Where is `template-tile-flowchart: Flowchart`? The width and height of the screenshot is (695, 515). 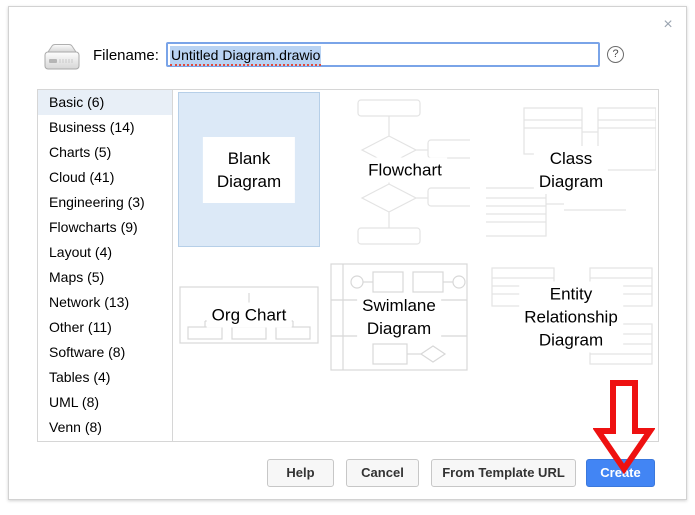 template-tile-flowchart: Flowchart is located at coordinates (405, 169).